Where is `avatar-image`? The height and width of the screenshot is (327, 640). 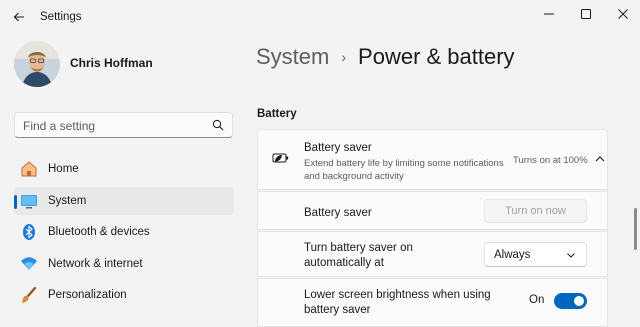
avatar-image is located at coordinates (37, 64).